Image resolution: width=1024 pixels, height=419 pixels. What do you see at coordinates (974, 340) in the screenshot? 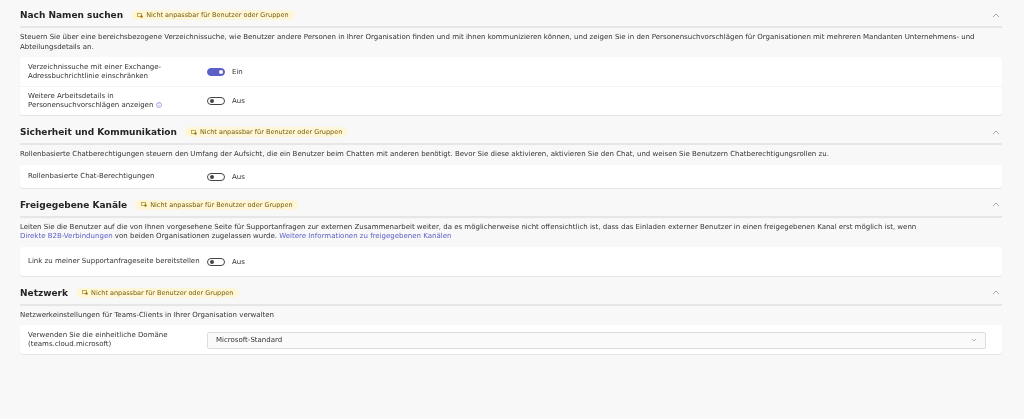
I see `caret-icon` at bounding box center [974, 340].